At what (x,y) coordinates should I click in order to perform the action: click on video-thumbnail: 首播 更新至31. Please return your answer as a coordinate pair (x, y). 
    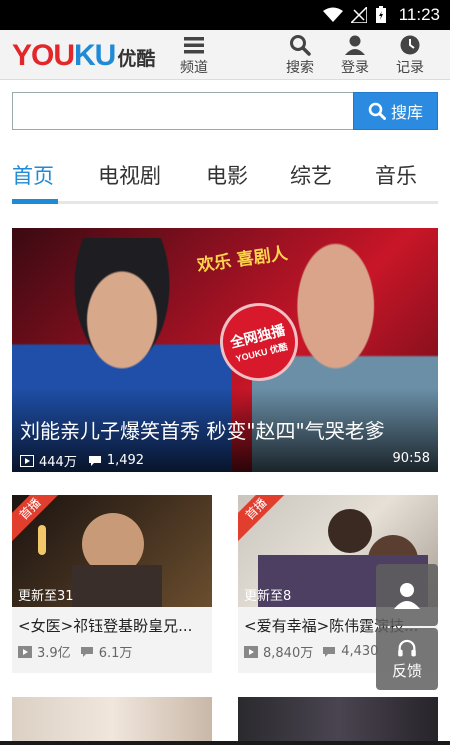
    Looking at the image, I should click on (112, 551).